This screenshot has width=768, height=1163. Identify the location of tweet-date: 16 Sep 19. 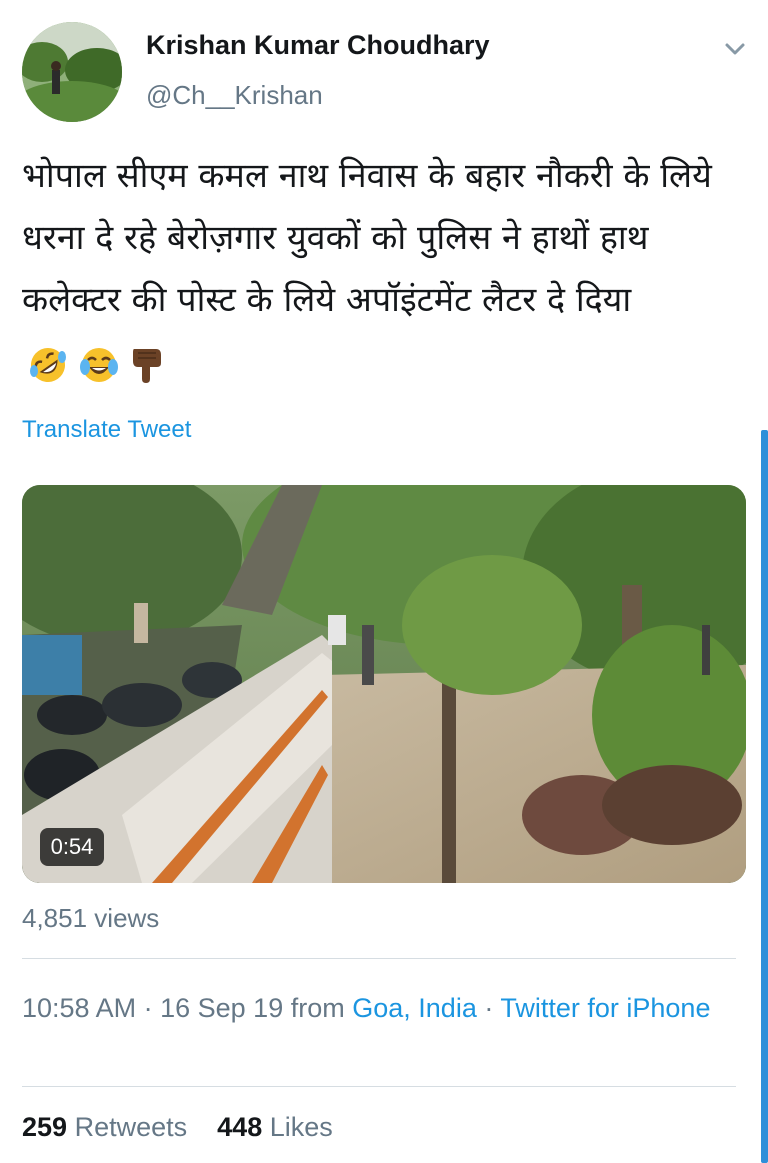
(222, 1008).